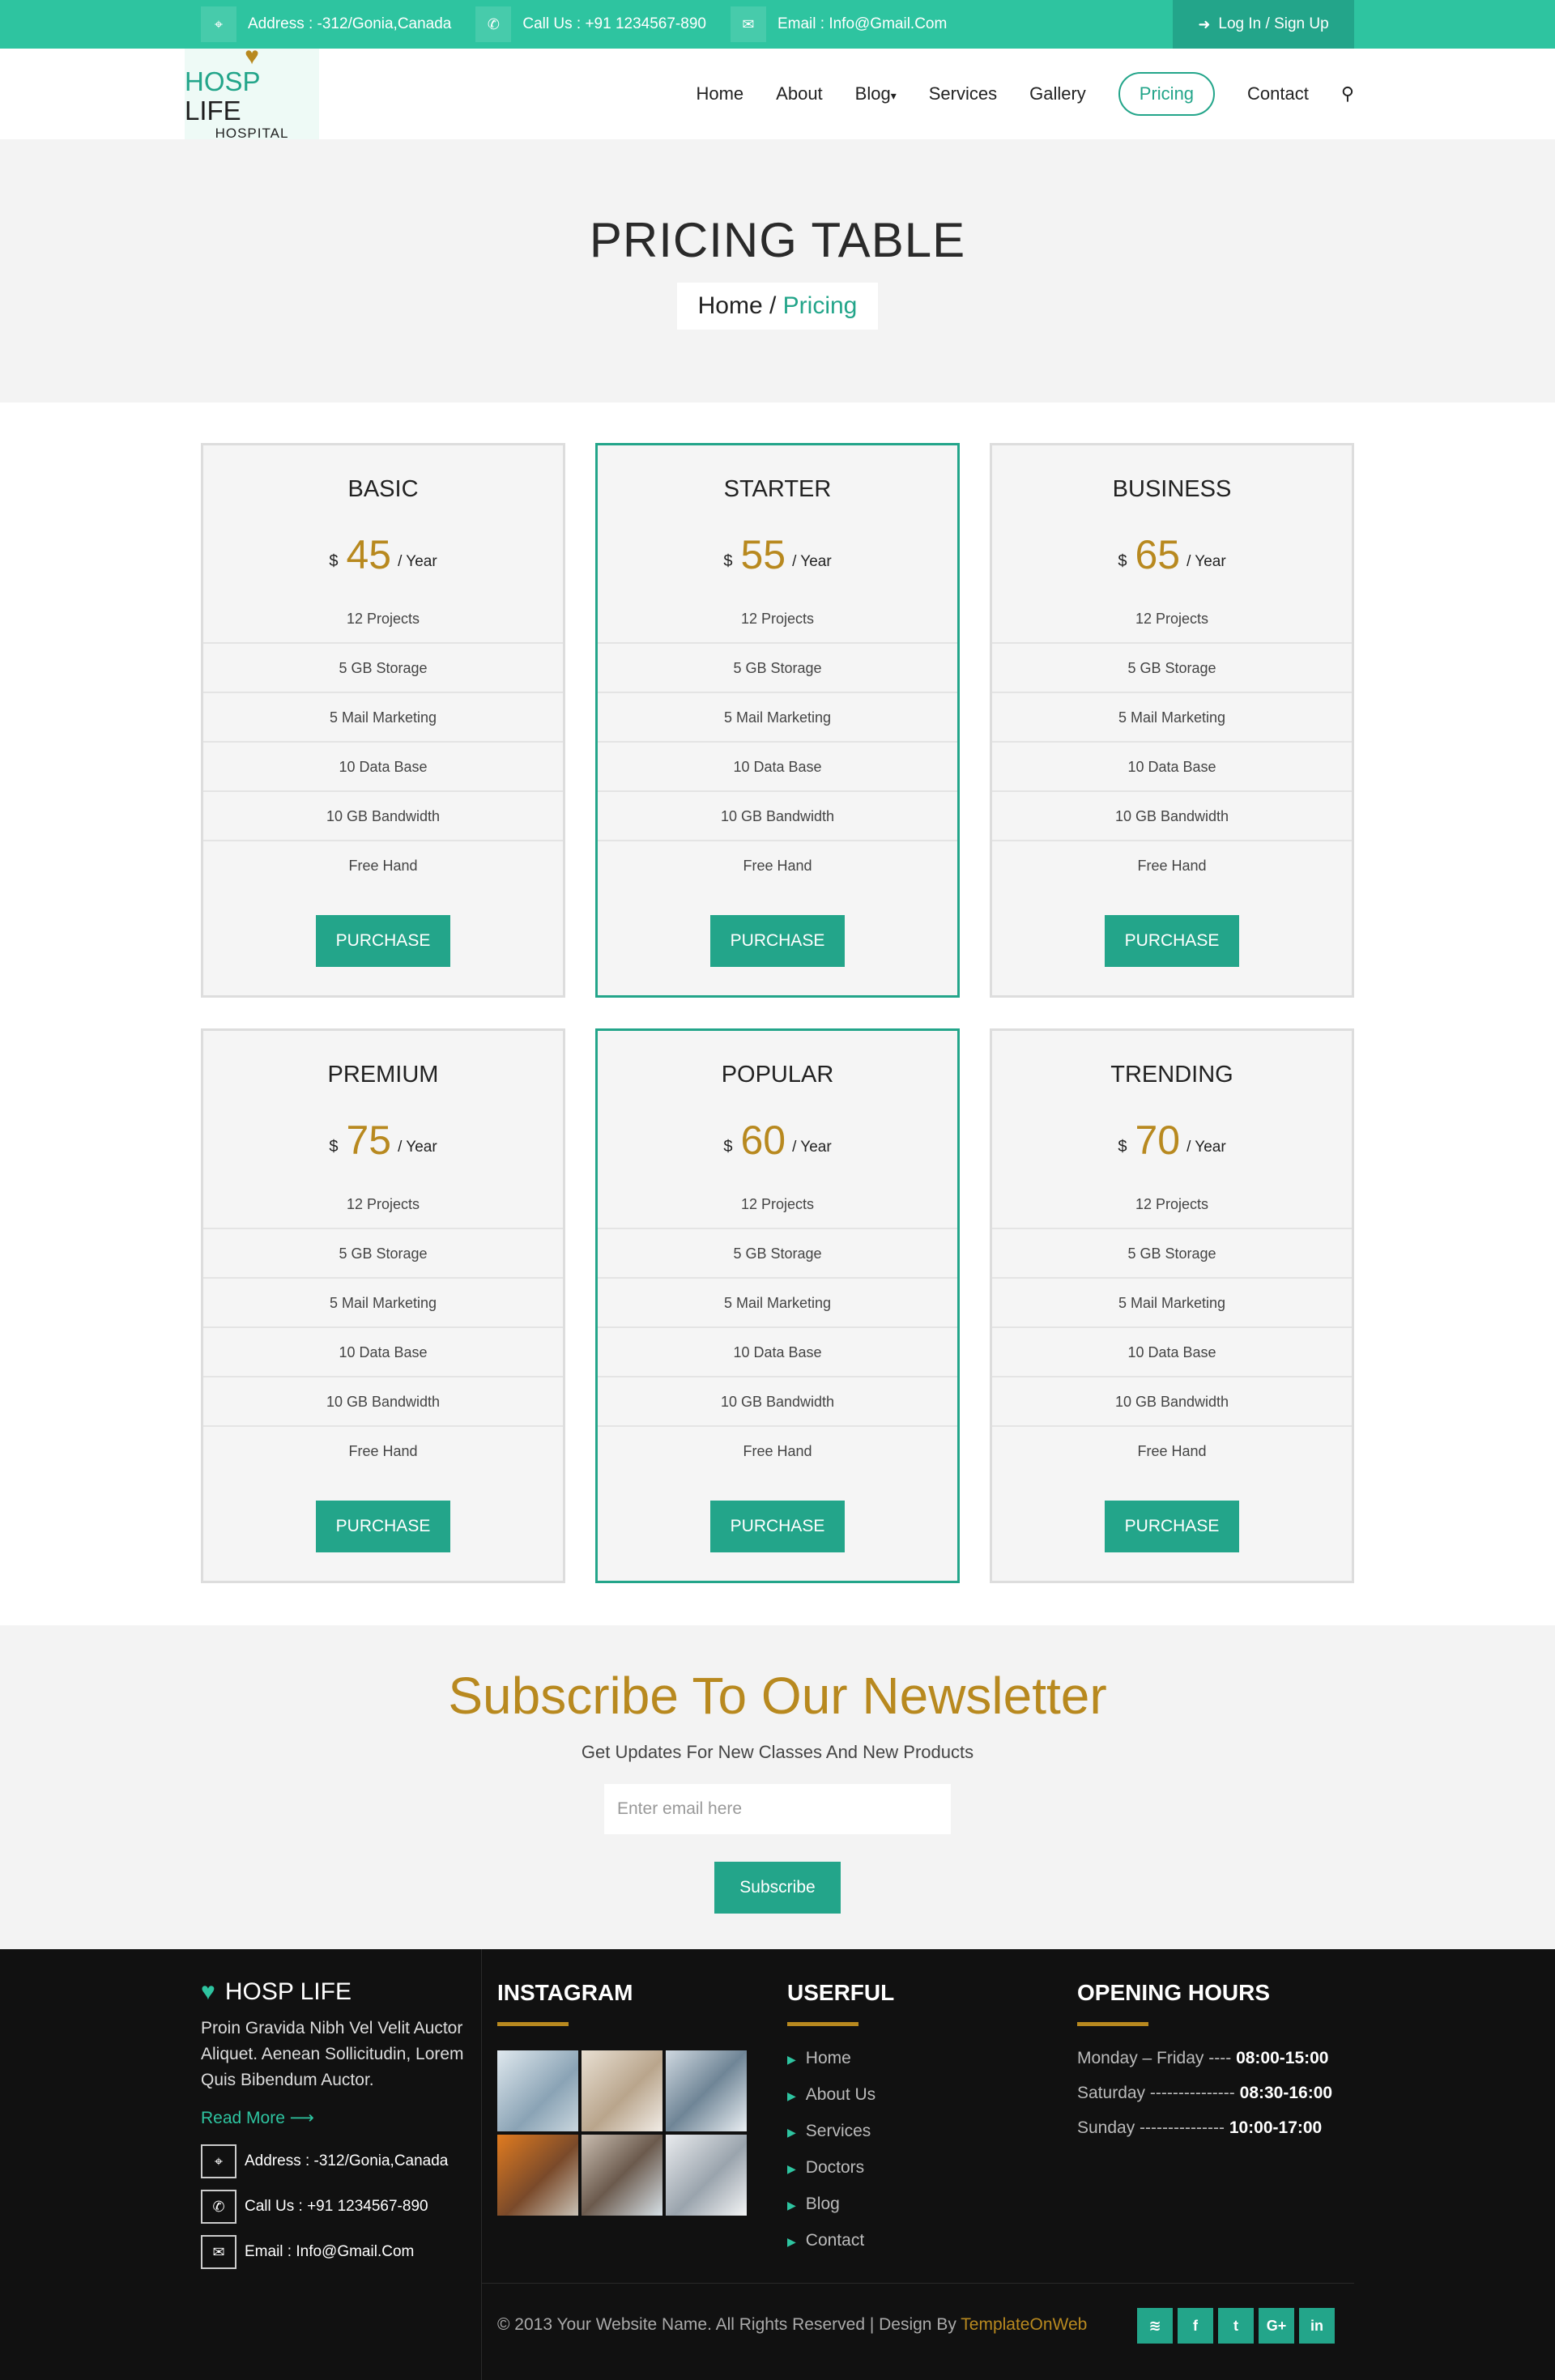 This screenshot has height=2380, width=1555. I want to click on login-signup-button: ➜ Log In / Sign Up, so click(1264, 25).